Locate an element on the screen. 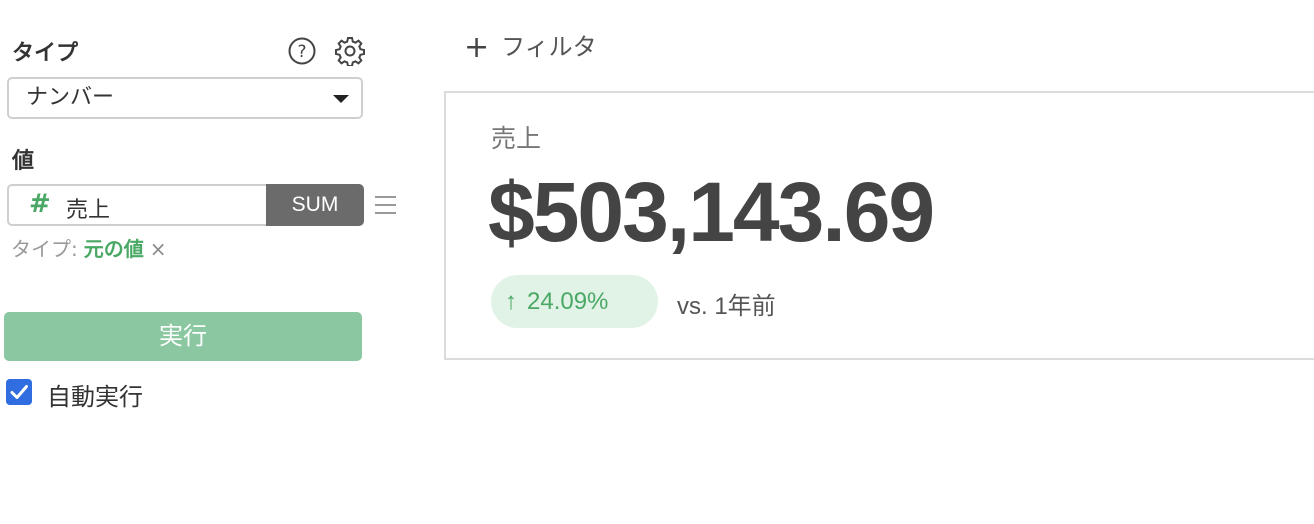 This screenshot has width=1314, height=524. add-filter-button: + フィルタ is located at coordinates (530, 46).